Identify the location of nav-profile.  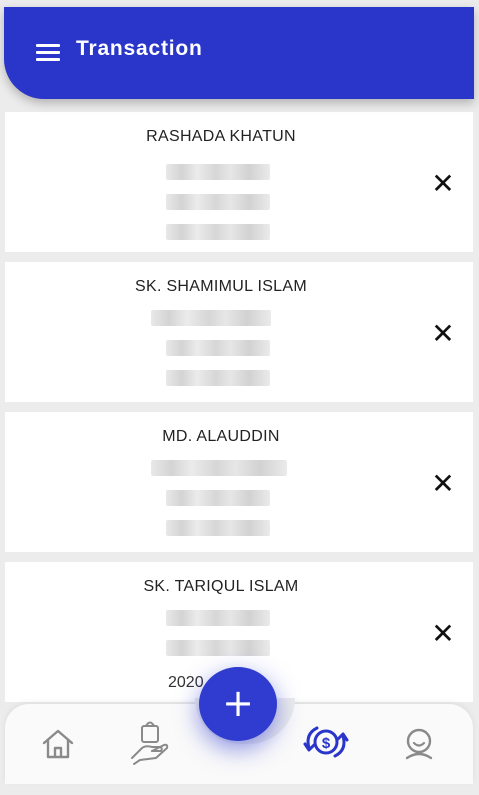
(419, 744).